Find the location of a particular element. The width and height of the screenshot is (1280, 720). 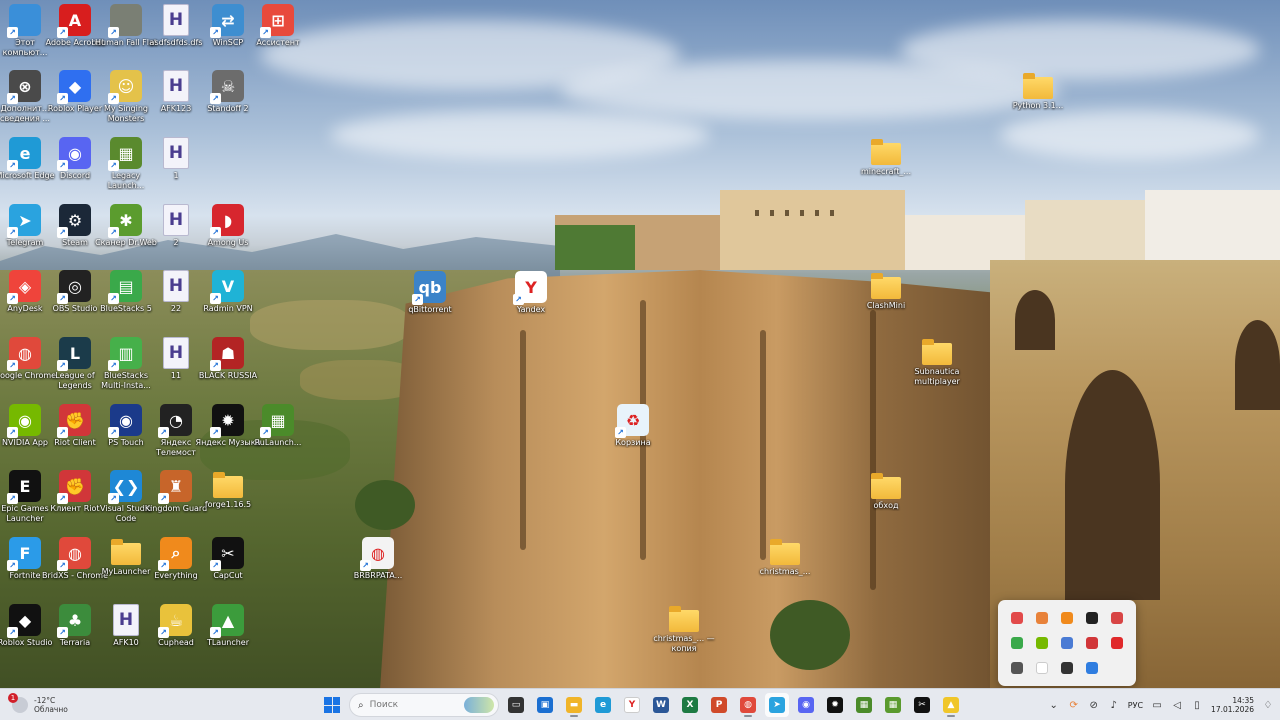

taskbar-search: ⌕ is located at coordinates (424, 705).